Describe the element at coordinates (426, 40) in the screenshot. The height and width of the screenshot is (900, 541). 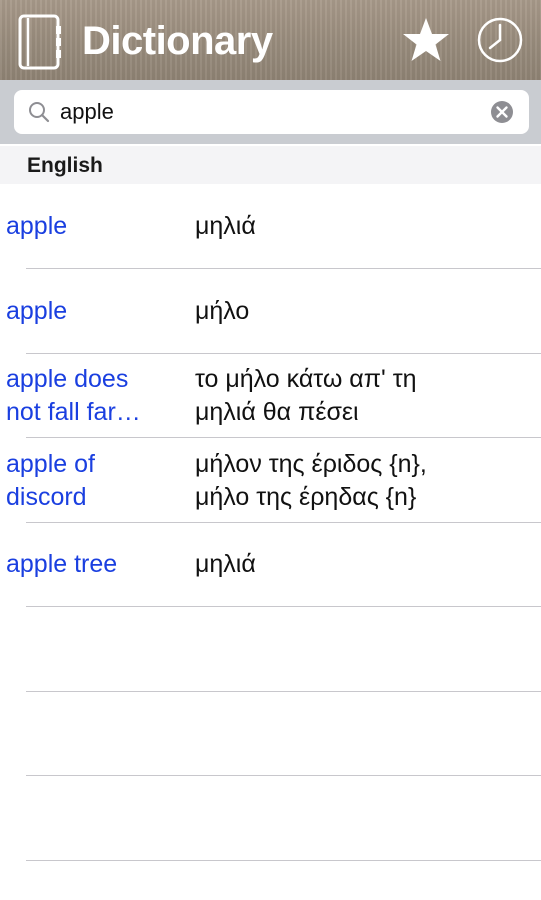
I see `favorites-star-icon` at that location.